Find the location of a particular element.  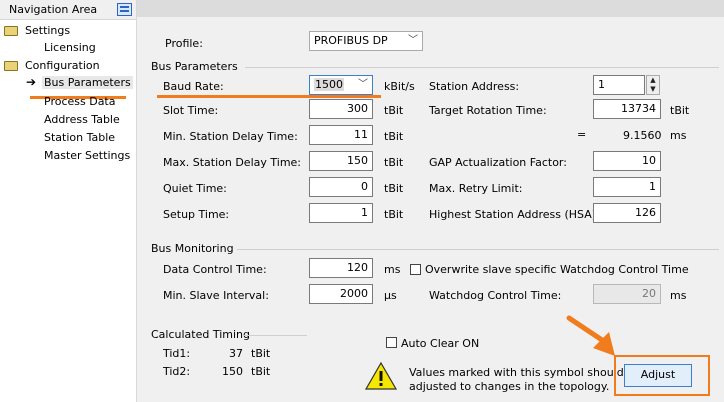

auto-clear-label: Auto Clear ON is located at coordinates (440, 343).